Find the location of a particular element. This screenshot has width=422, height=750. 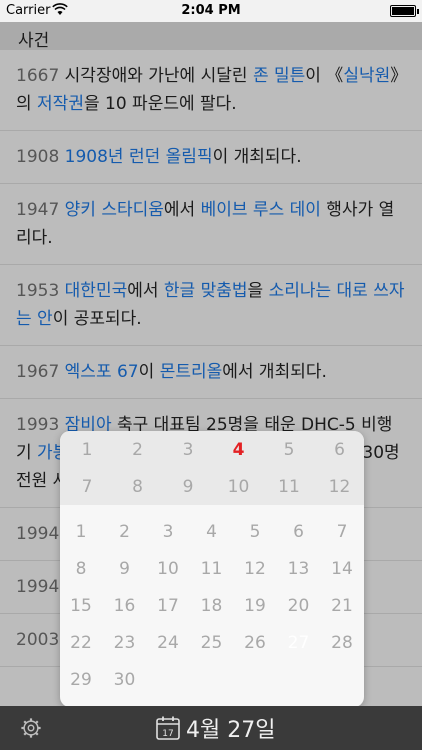

day-label: 17 is located at coordinates (168, 606).